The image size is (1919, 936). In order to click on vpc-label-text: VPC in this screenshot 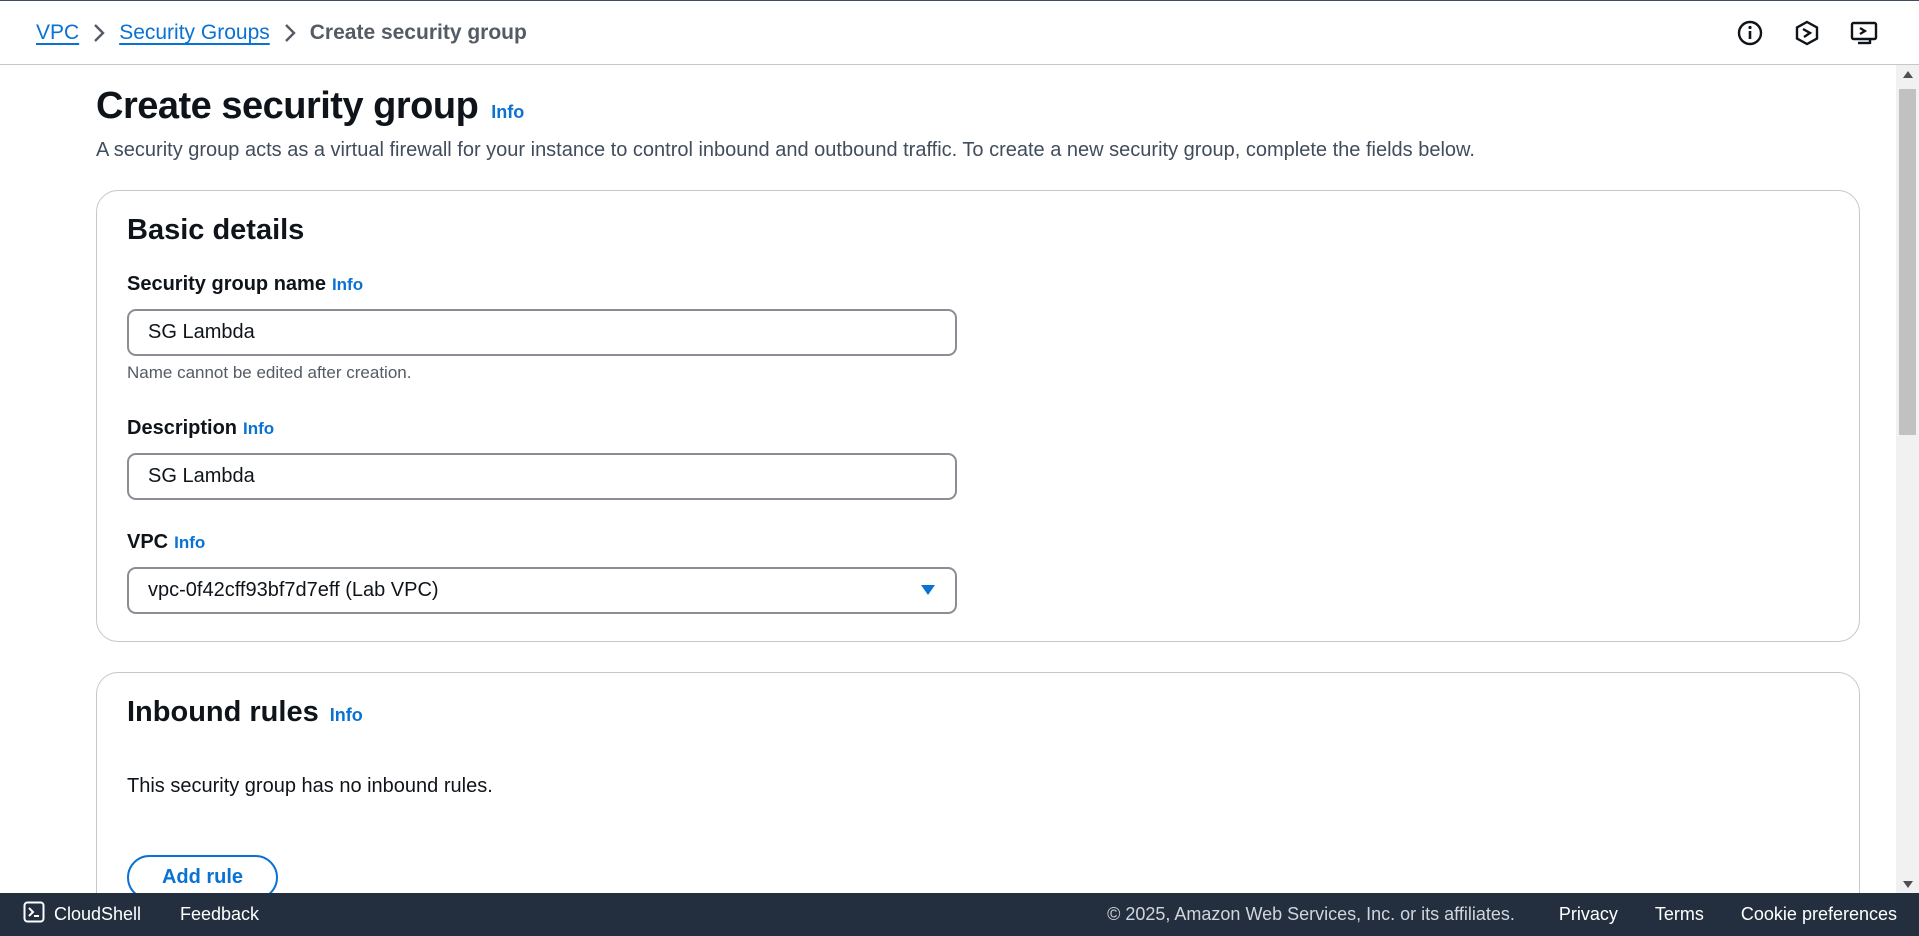, I will do `click(148, 542)`.